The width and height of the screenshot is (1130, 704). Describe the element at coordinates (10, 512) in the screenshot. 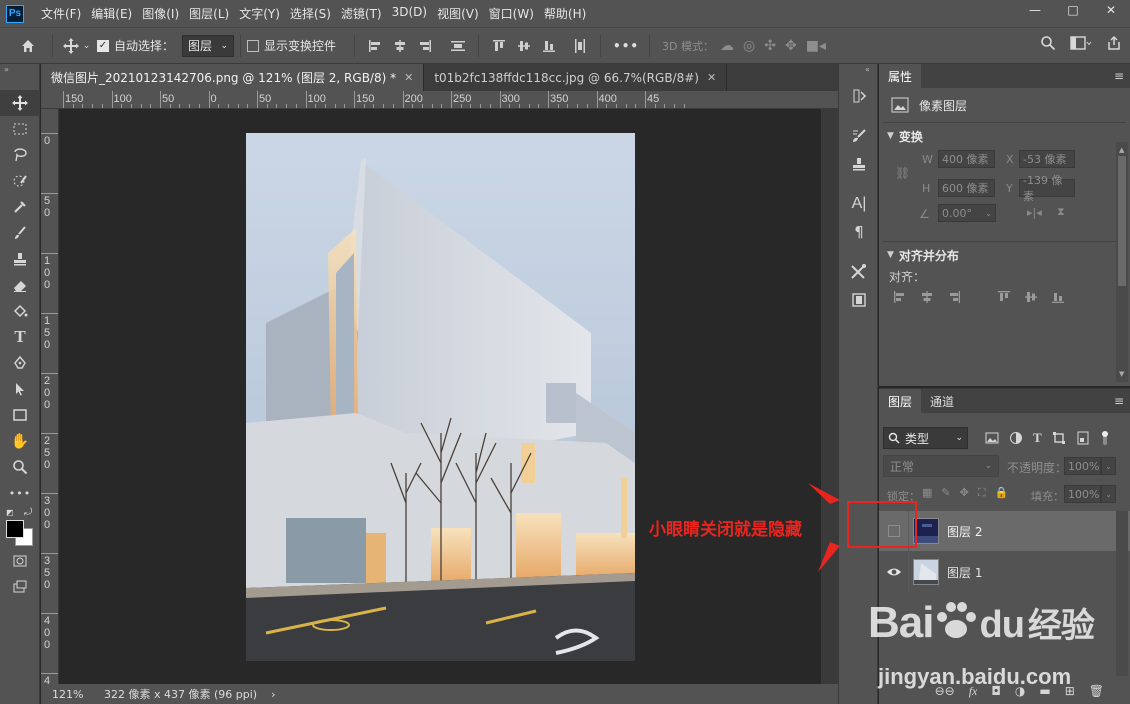

I see `default-colors-icon: ◩` at that location.